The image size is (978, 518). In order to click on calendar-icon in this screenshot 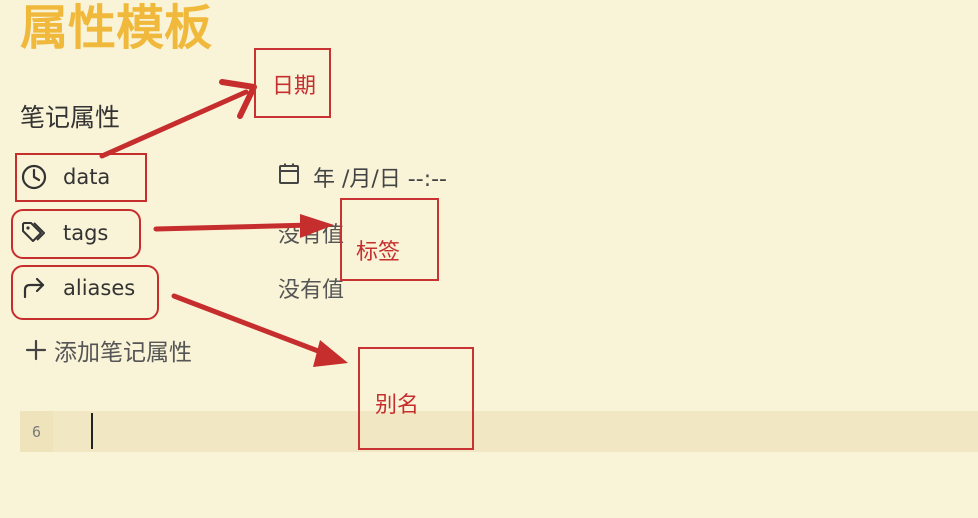, I will do `click(289, 177)`.